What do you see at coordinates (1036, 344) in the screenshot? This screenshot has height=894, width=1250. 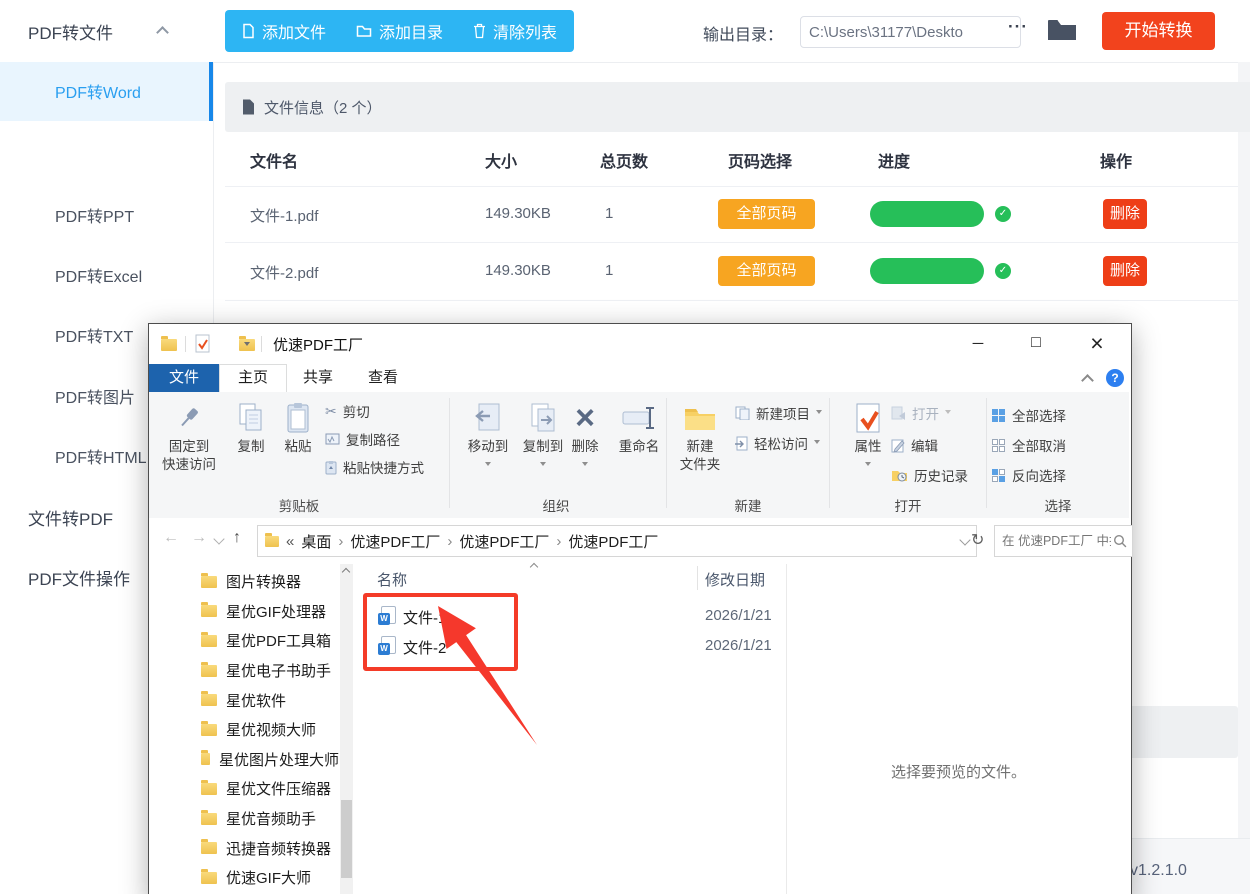 I see `maximize-button: □` at bounding box center [1036, 344].